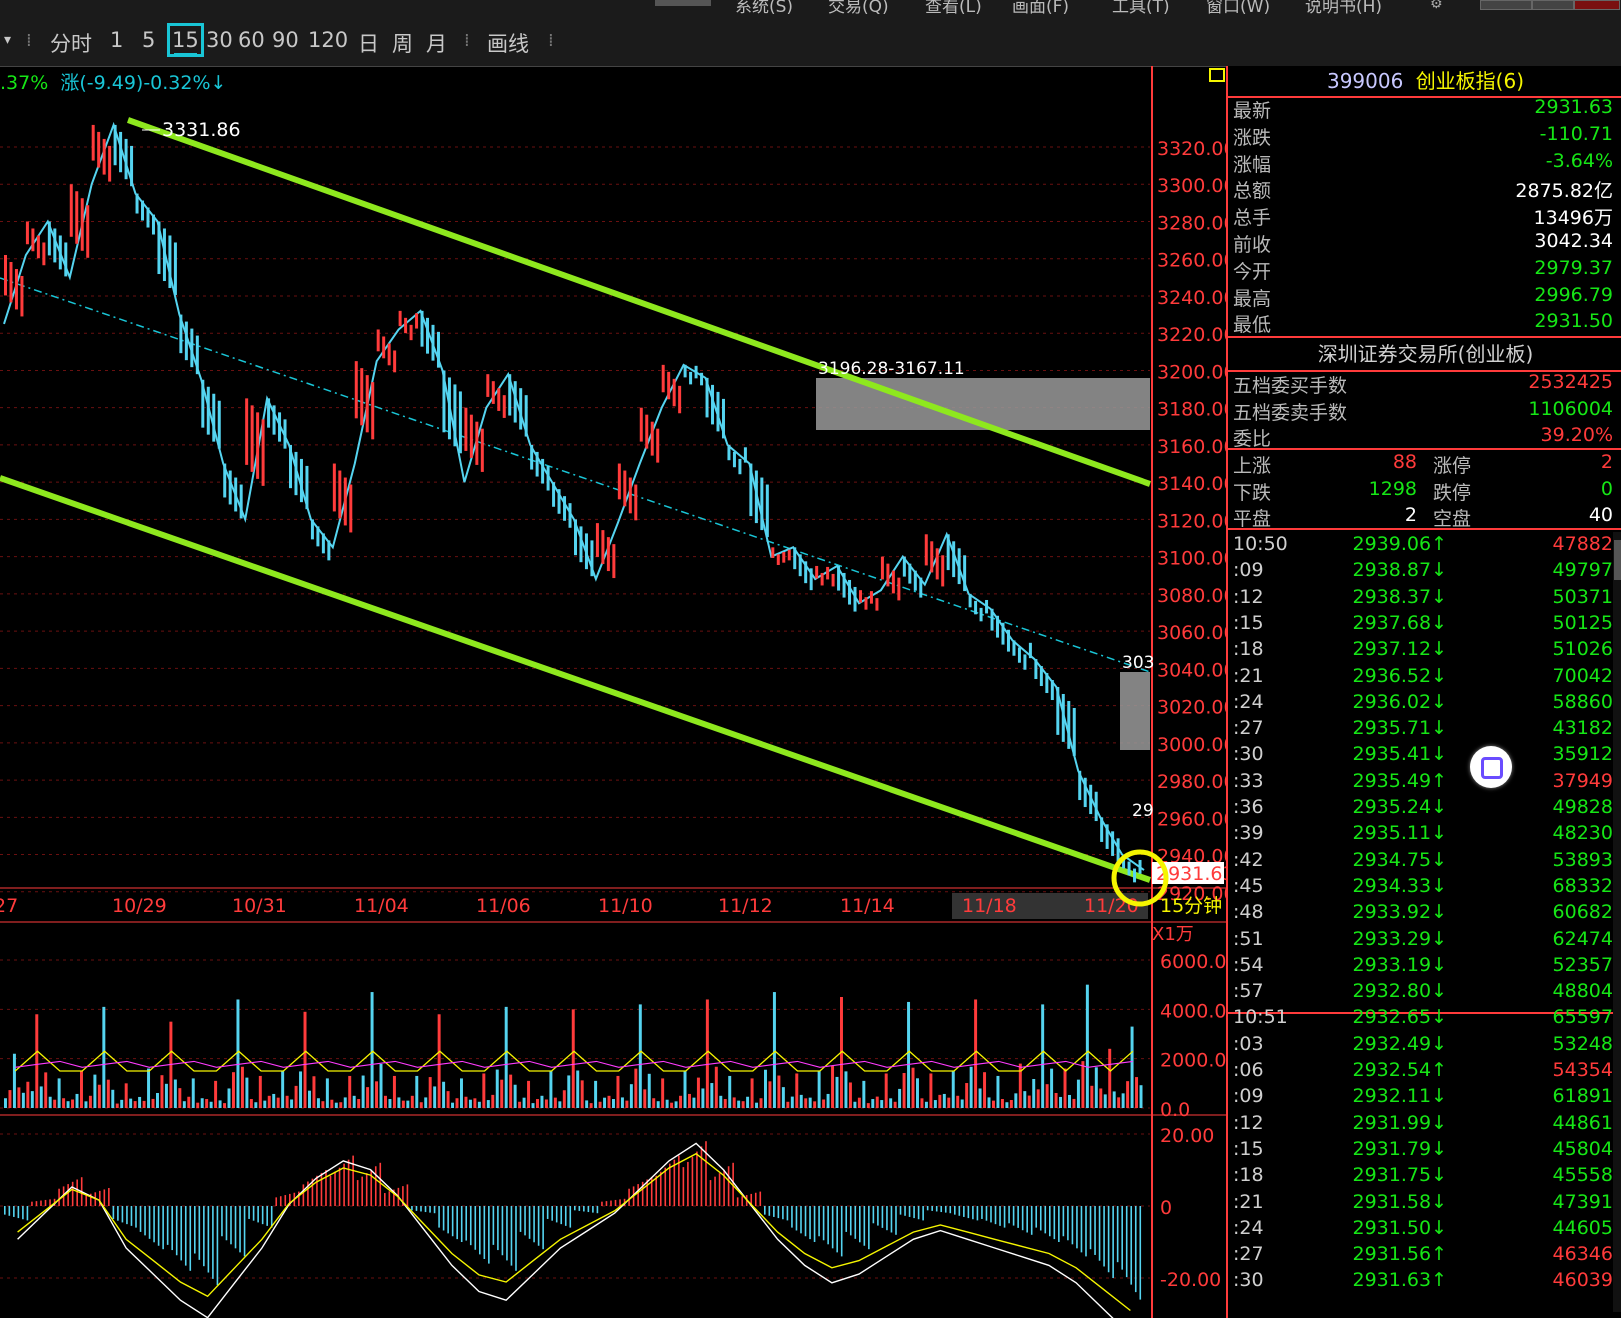  Describe the element at coordinates (1248, 1148) in the screenshot. I see `tick-time: :15` at that location.